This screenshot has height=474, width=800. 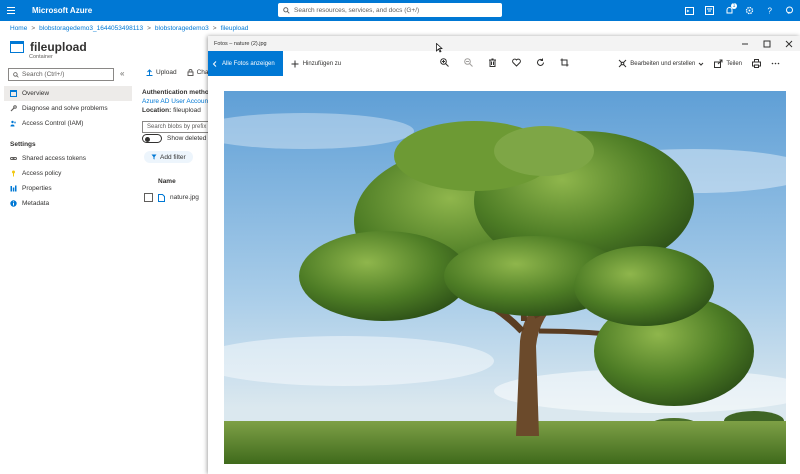 I want to click on breadcrumb-container: fileupload, so click(x=235, y=28).